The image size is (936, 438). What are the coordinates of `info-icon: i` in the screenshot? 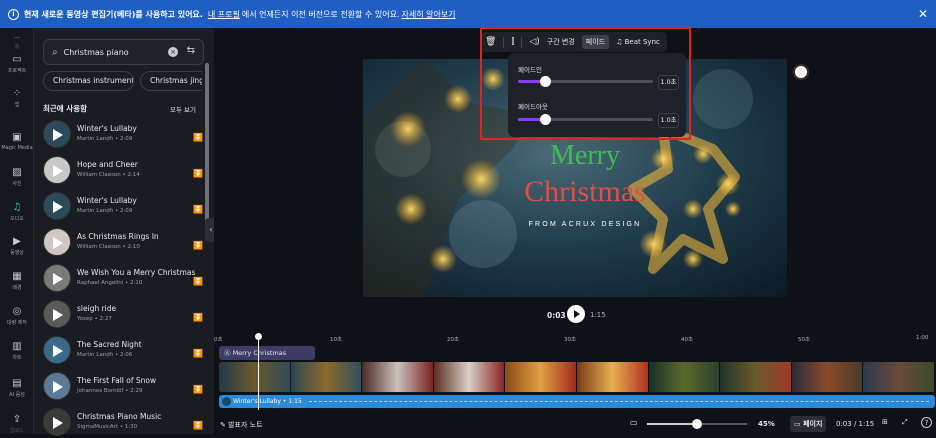 It's located at (13, 14).